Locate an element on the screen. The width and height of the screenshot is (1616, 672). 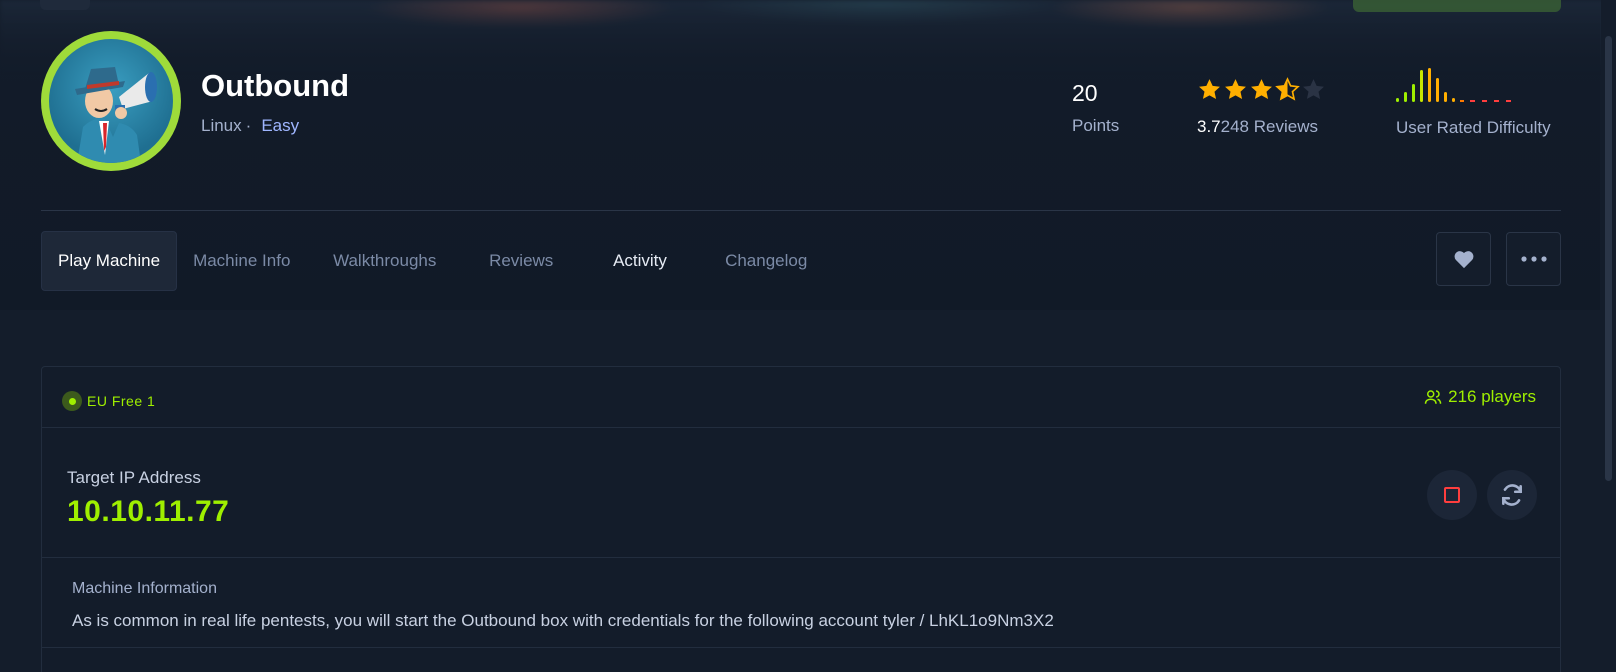
rating-summary: 3.7248 Reviews is located at coordinates (1257, 127).